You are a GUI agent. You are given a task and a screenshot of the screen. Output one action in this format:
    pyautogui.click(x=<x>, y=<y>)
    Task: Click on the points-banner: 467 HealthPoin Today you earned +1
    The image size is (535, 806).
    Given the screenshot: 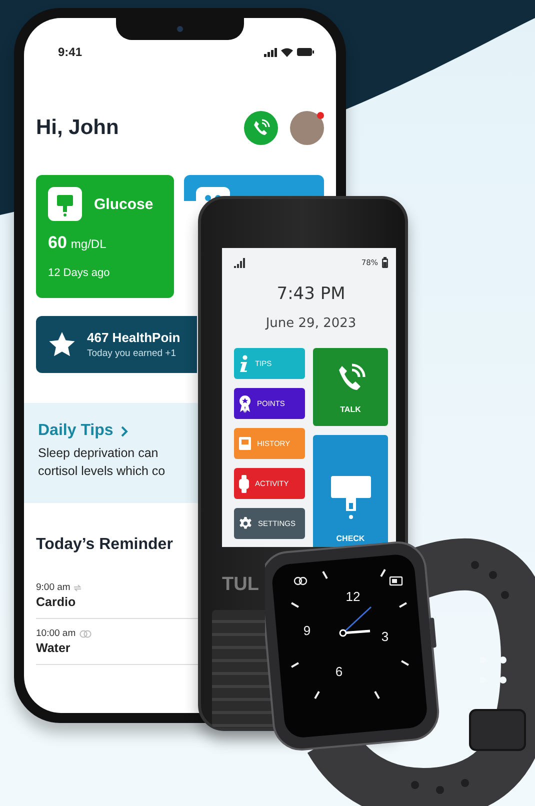 What is the action you would take?
    pyautogui.click(x=116, y=344)
    